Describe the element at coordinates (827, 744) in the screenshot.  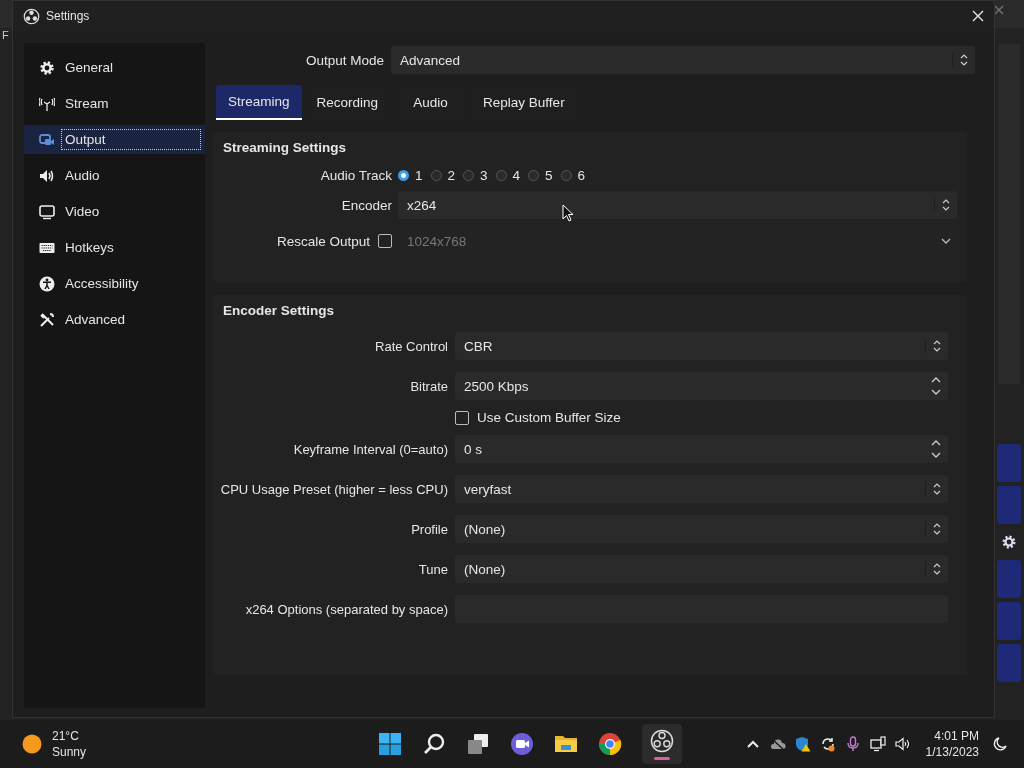
I see `sync-icon` at that location.